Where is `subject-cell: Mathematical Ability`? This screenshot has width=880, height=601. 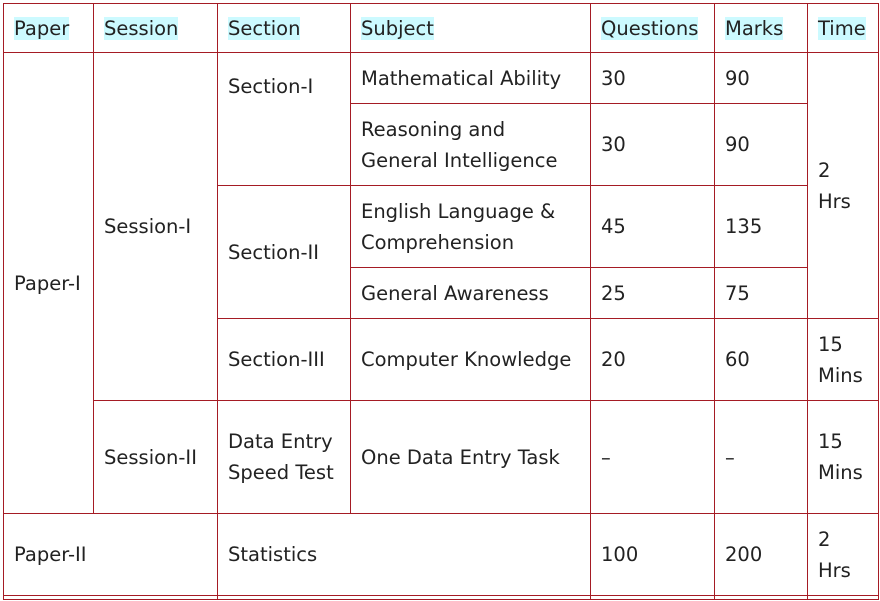
subject-cell: Mathematical Ability is located at coordinates (470, 78).